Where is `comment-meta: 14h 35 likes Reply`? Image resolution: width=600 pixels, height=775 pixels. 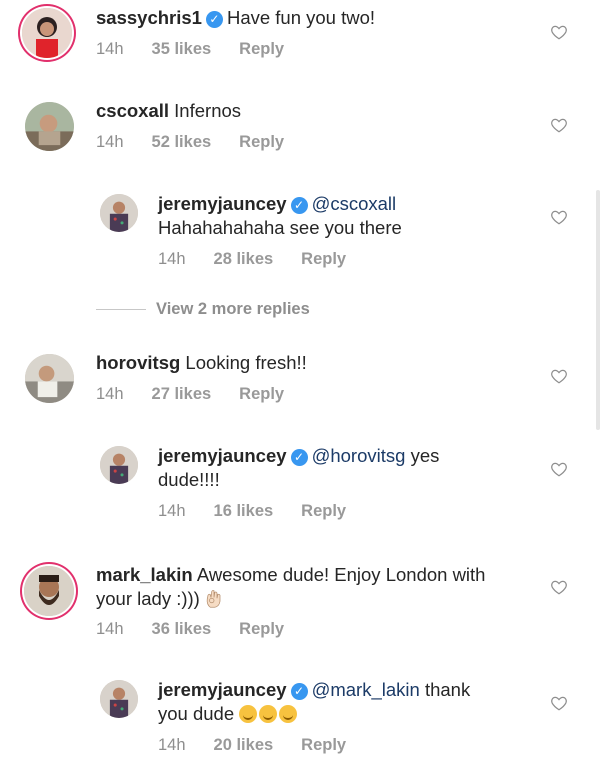
comment-meta: 14h 35 likes Reply is located at coordinates (204, 49).